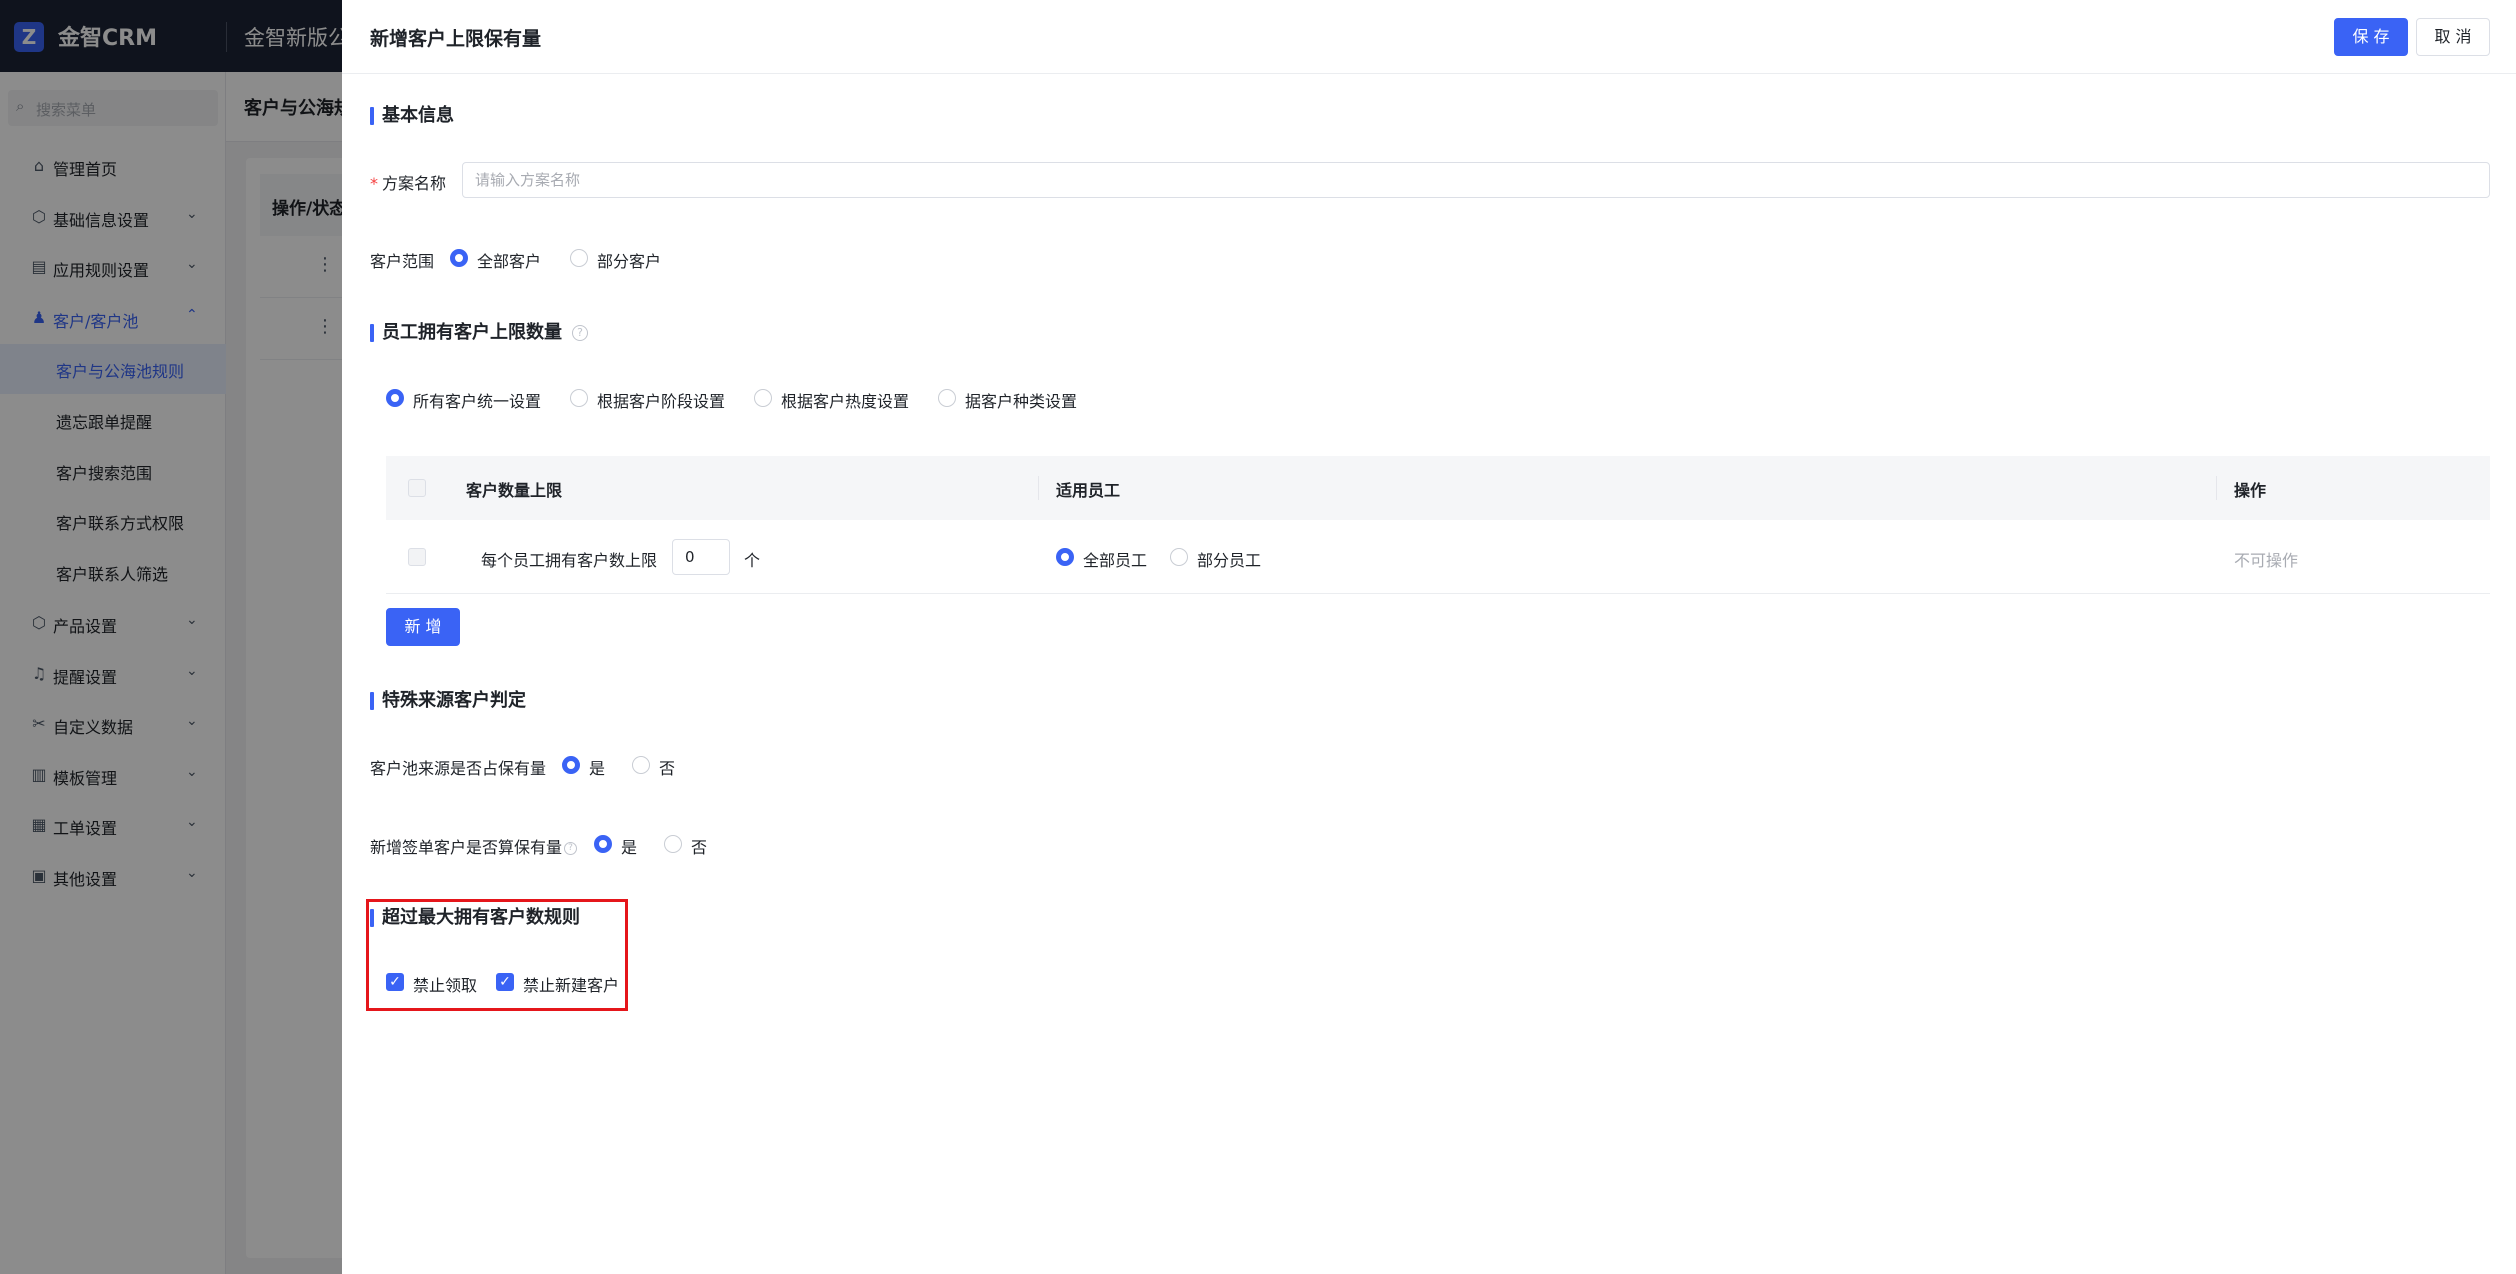  Describe the element at coordinates (701, 557) in the screenshot. I see `limit-number-input: 0` at that location.